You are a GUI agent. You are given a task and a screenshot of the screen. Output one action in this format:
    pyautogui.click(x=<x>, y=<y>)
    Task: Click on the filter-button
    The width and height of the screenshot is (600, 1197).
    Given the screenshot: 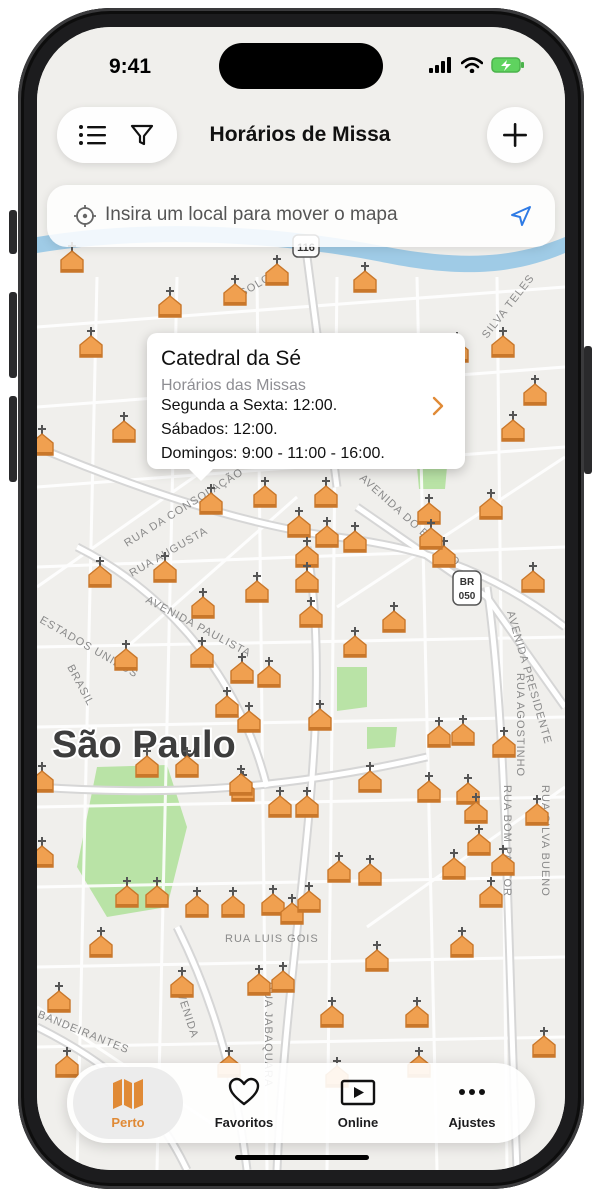 What is the action you would take?
    pyautogui.click(x=142, y=135)
    